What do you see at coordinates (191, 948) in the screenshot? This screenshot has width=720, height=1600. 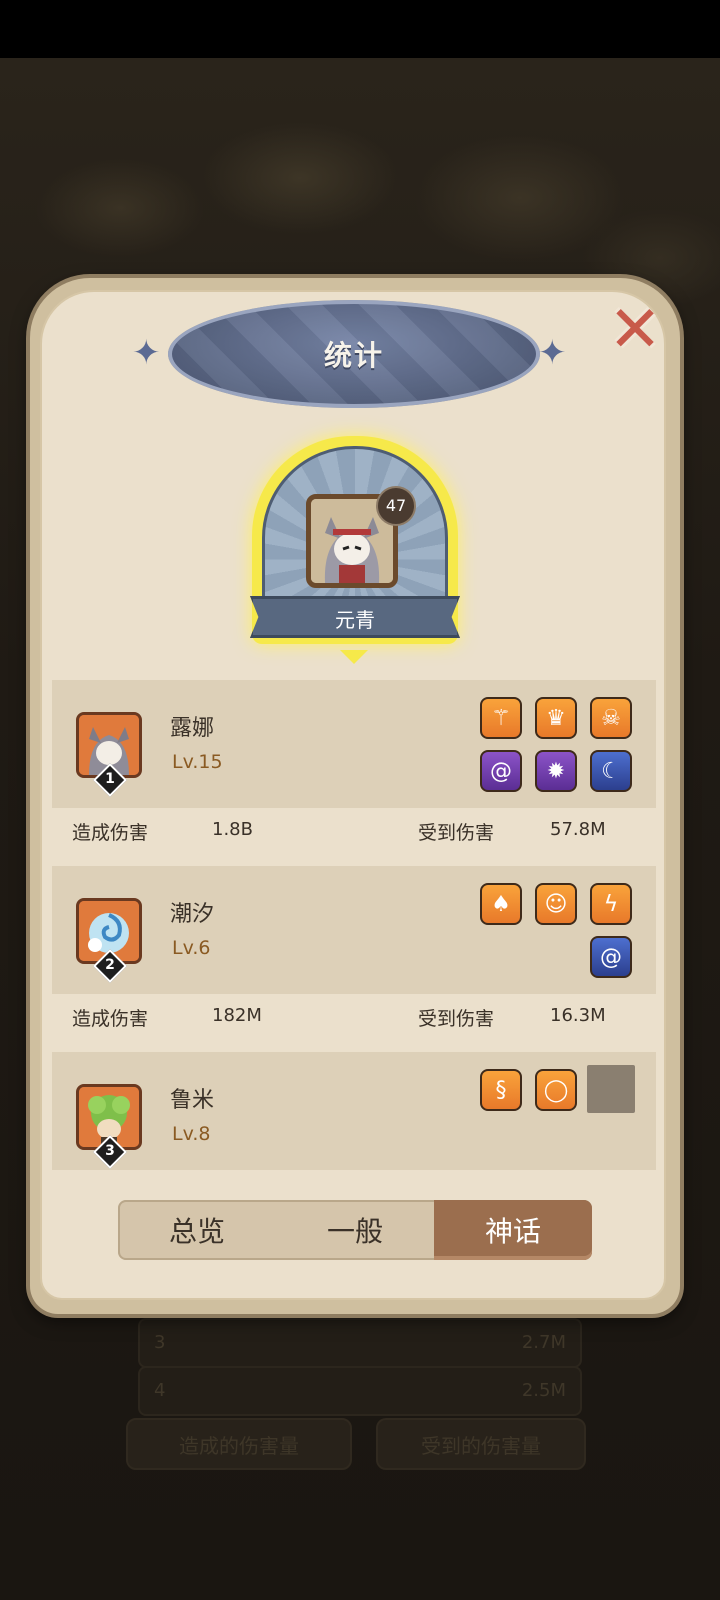 I see `hero-level: Lv.6` at bounding box center [191, 948].